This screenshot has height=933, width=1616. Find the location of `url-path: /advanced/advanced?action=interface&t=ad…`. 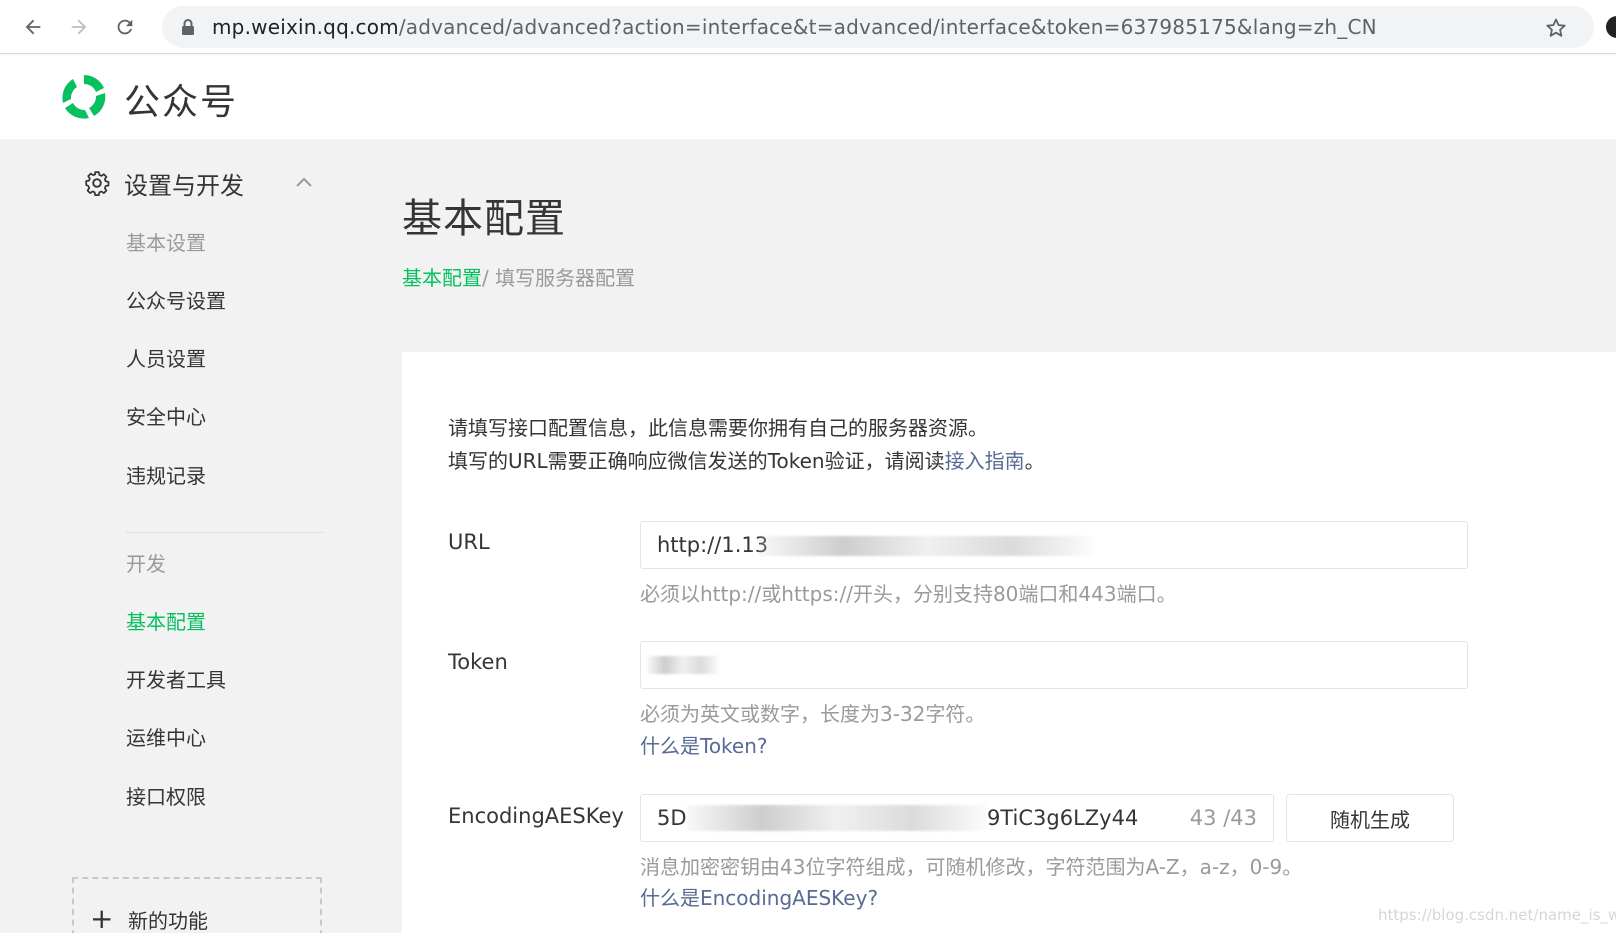

url-path: /advanced/advanced?action=interface&t=ad… is located at coordinates (887, 27).